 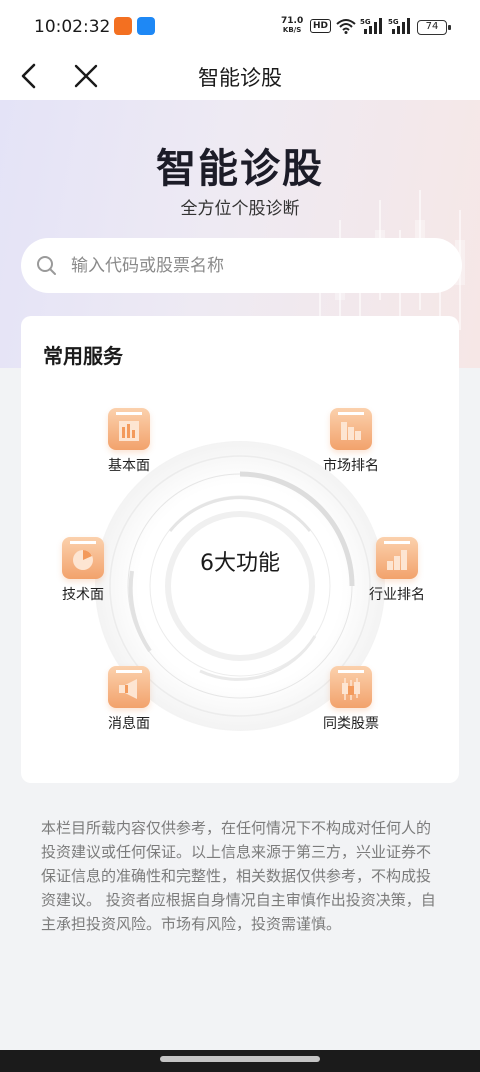 What do you see at coordinates (351, 724) in the screenshot?
I see `service-label: 同类股票` at bounding box center [351, 724].